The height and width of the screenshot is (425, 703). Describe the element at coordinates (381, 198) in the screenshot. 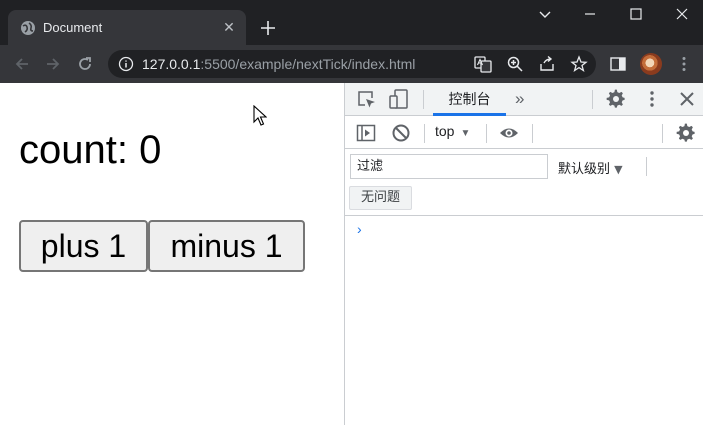

I see `no-issues-button: 无问题` at that location.